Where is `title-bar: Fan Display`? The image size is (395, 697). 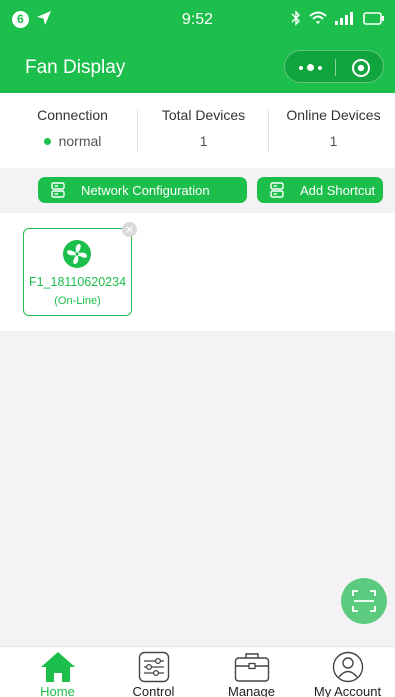 title-bar: Fan Display is located at coordinates (197, 66).